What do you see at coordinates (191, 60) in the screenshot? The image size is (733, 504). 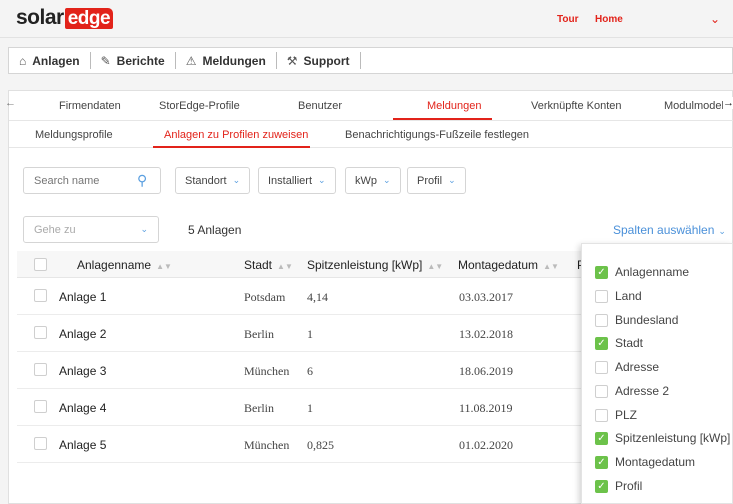 I see `warning-icon: ⚠` at bounding box center [191, 60].